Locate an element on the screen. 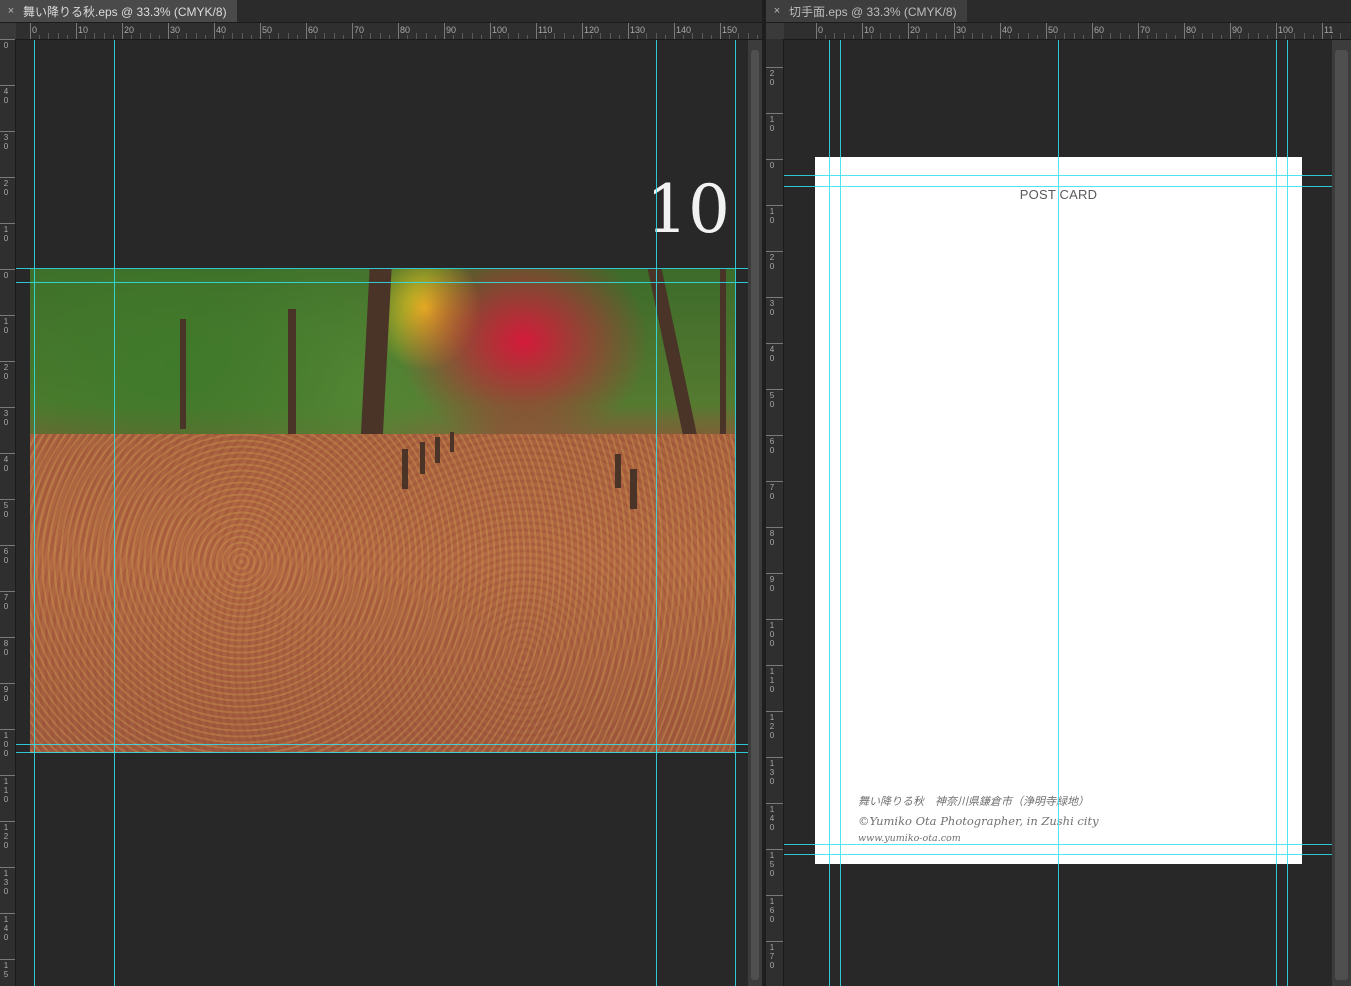 This screenshot has width=1351, height=986. document-tab: × 切手面.eps @ 33.3% (CMYK/8) is located at coordinates (866, 11).